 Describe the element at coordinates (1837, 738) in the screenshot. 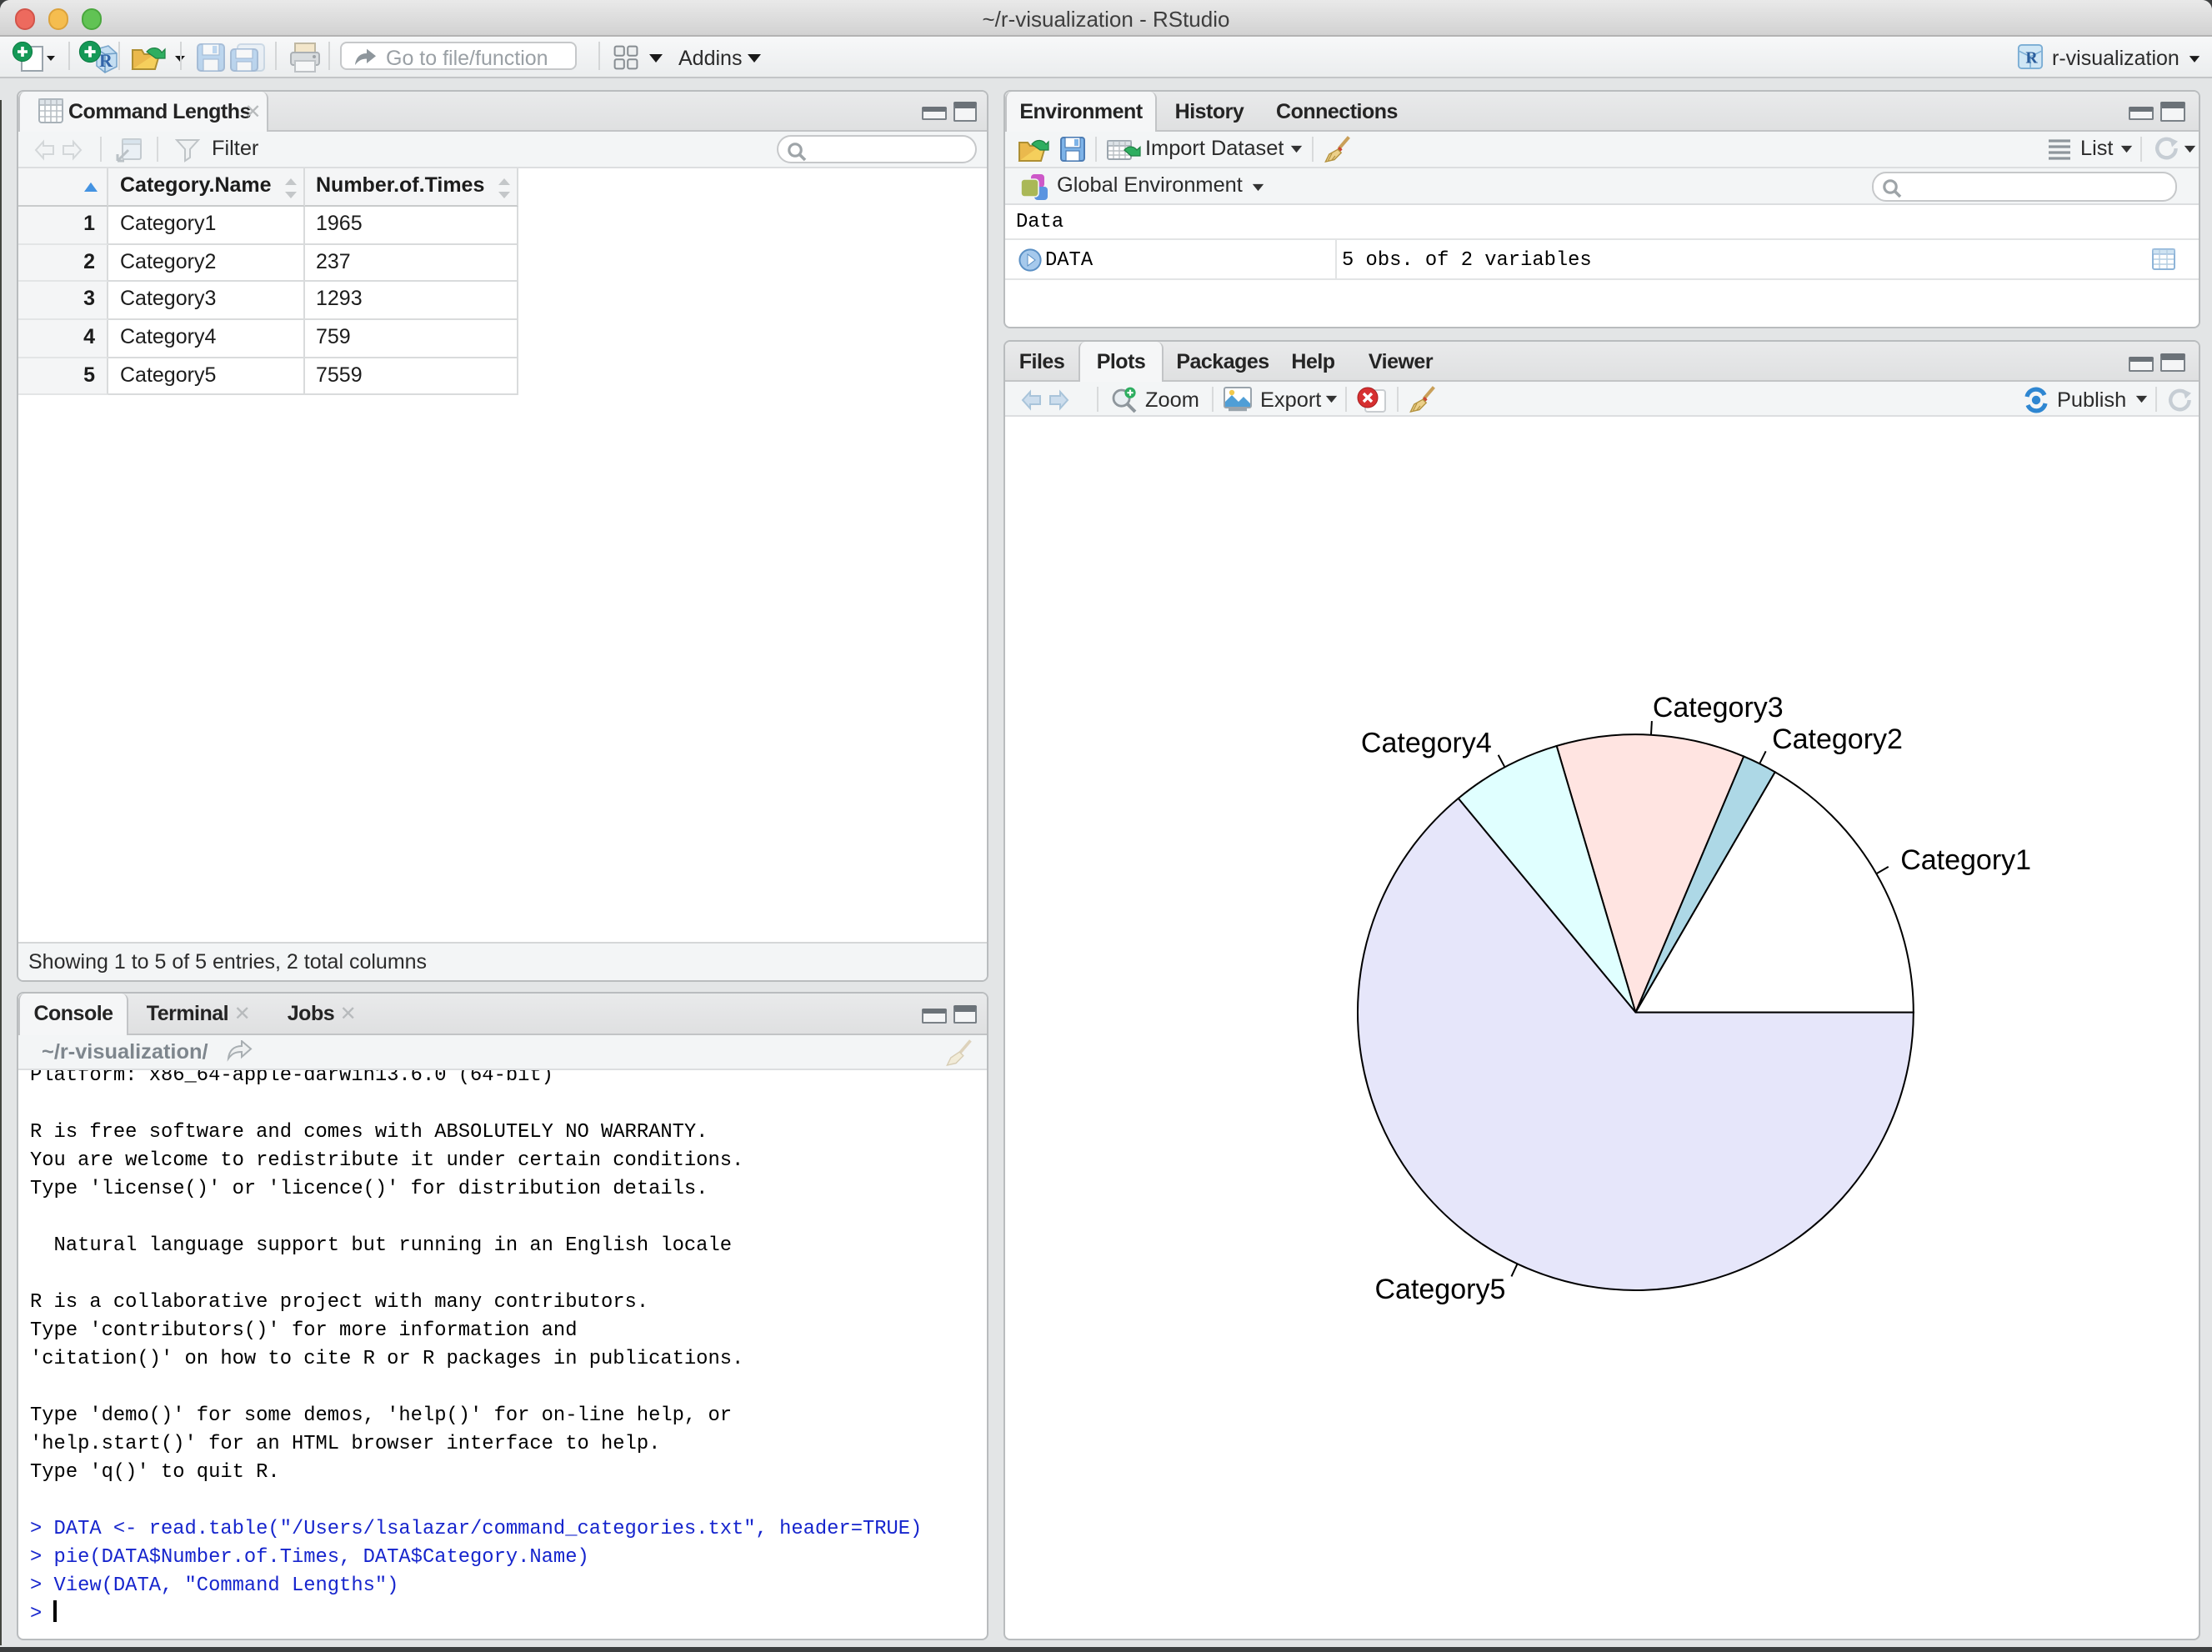

I see `svg-text: Category2` at that location.